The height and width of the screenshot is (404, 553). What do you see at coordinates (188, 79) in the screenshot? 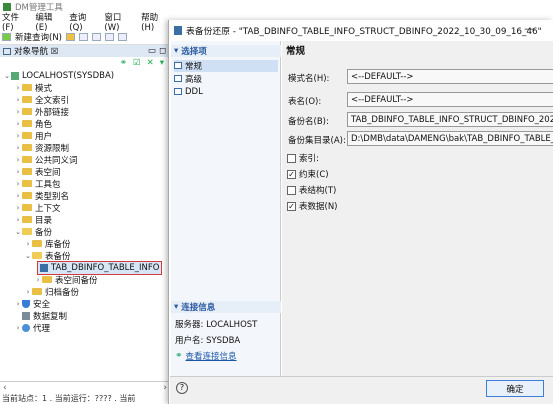
I see `page-advanced: 高级` at bounding box center [188, 79].